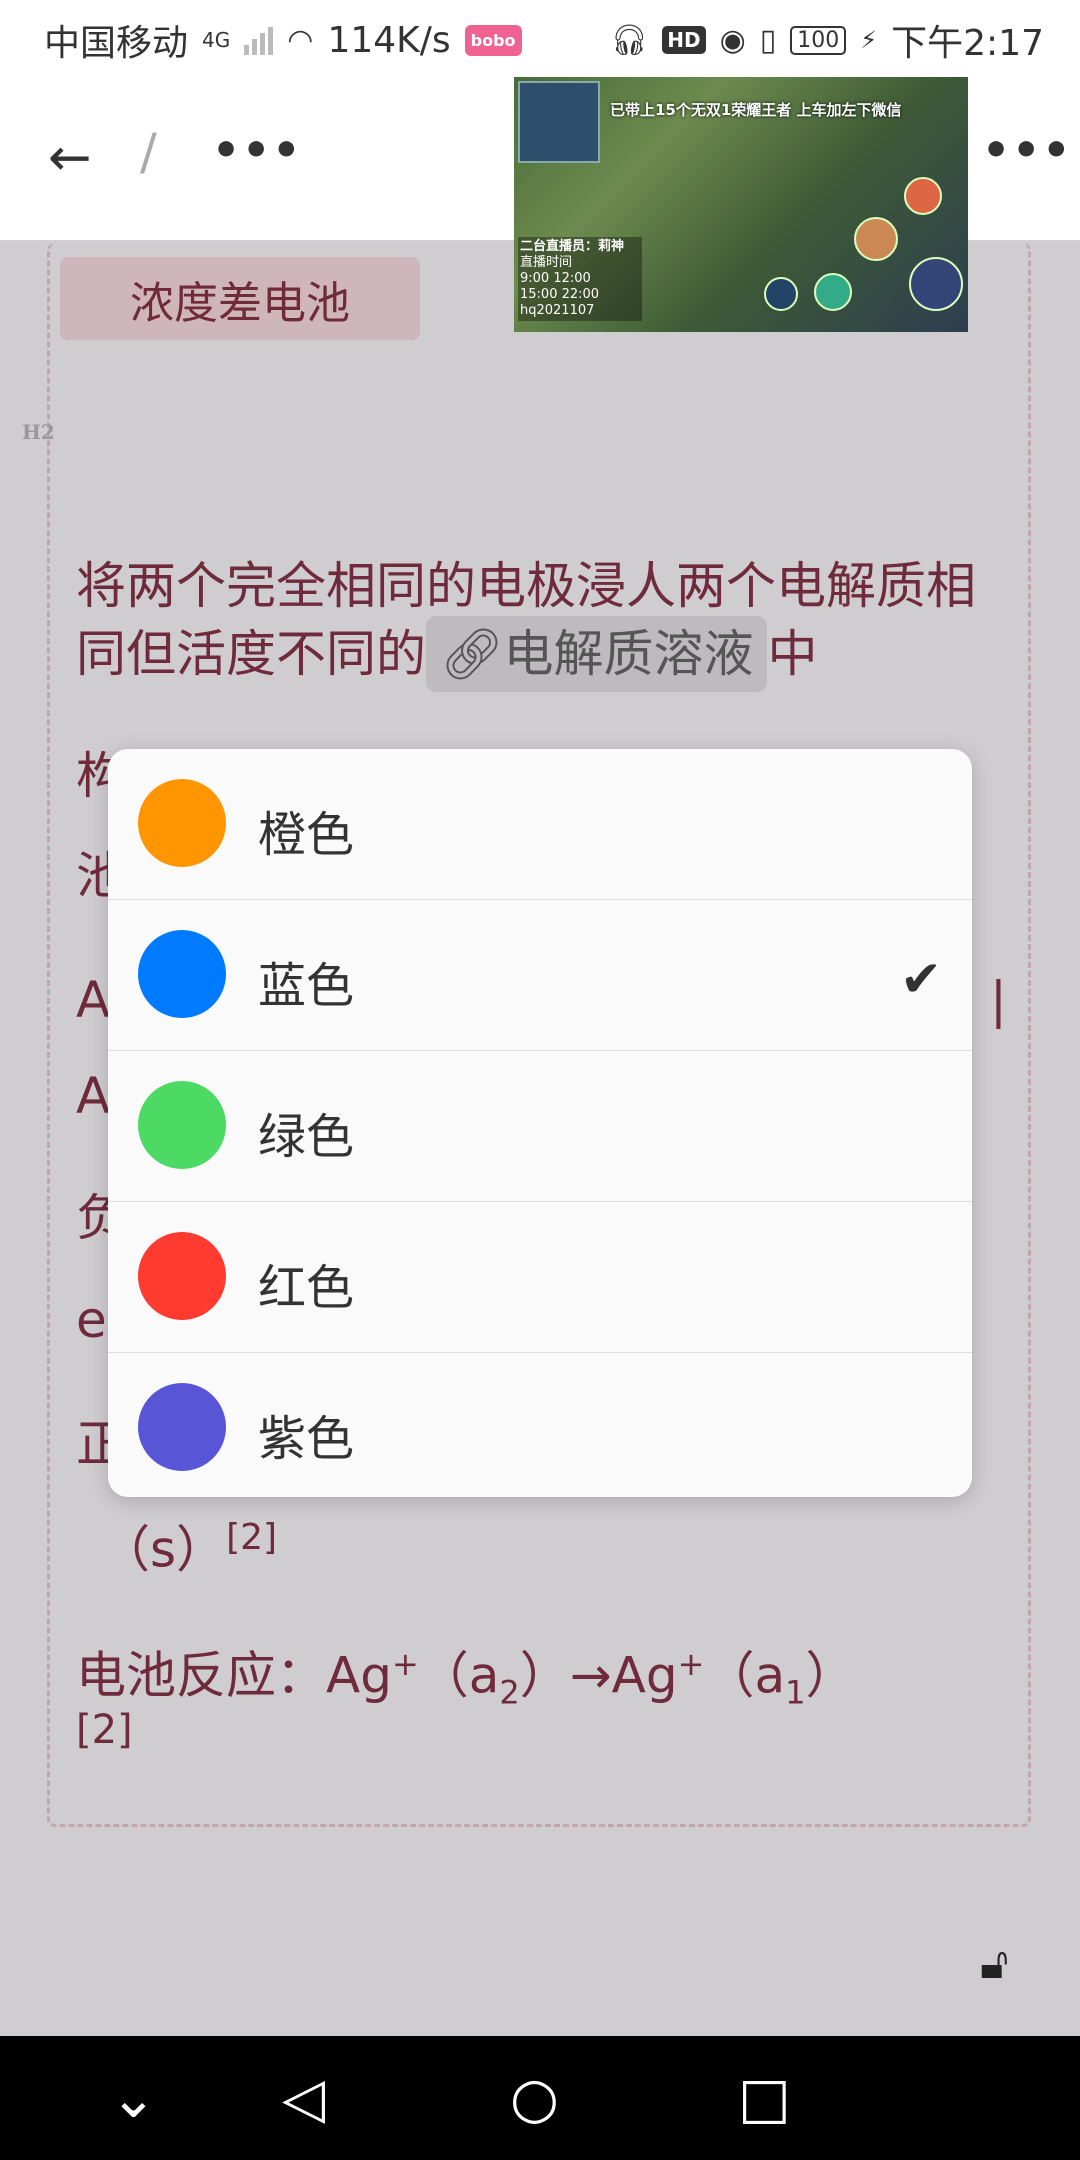 The height and width of the screenshot is (2160, 1080). I want to click on orange-swatch, so click(182, 823).